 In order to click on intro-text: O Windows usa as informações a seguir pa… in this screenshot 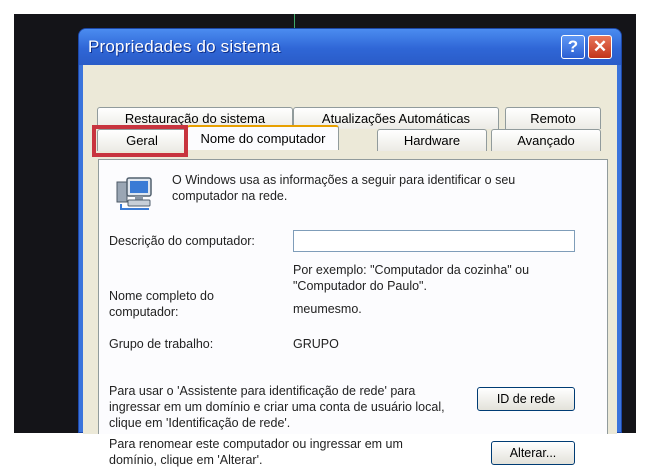, I will do `click(344, 188)`.